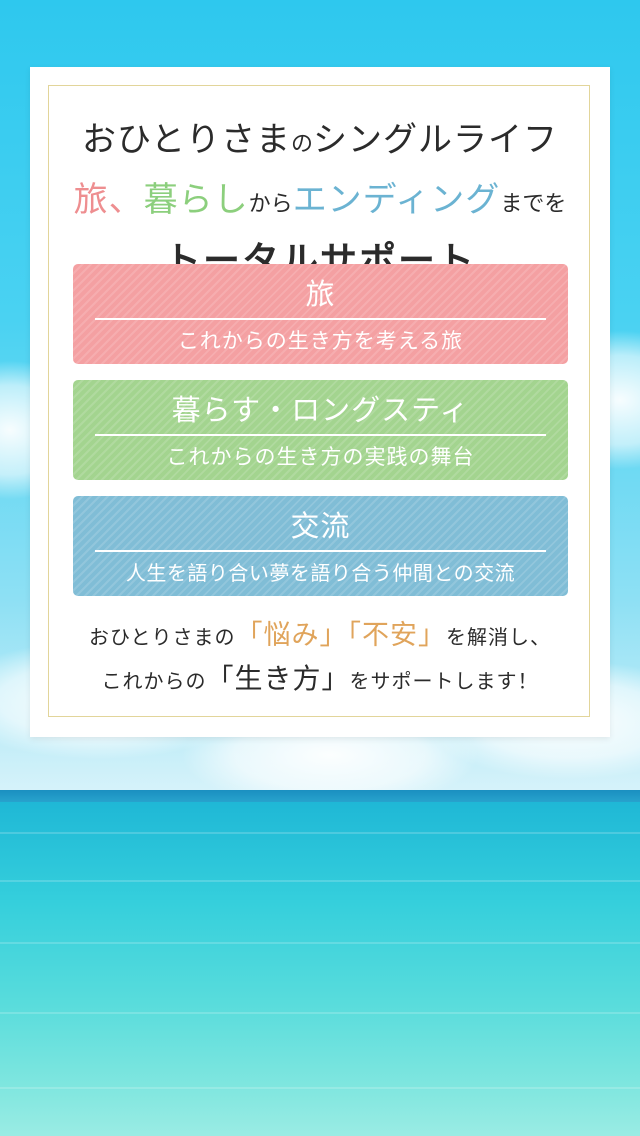  Describe the element at coordinates (320, 294) in the screenshot. I see `travel-box-title: 旅` at that location.